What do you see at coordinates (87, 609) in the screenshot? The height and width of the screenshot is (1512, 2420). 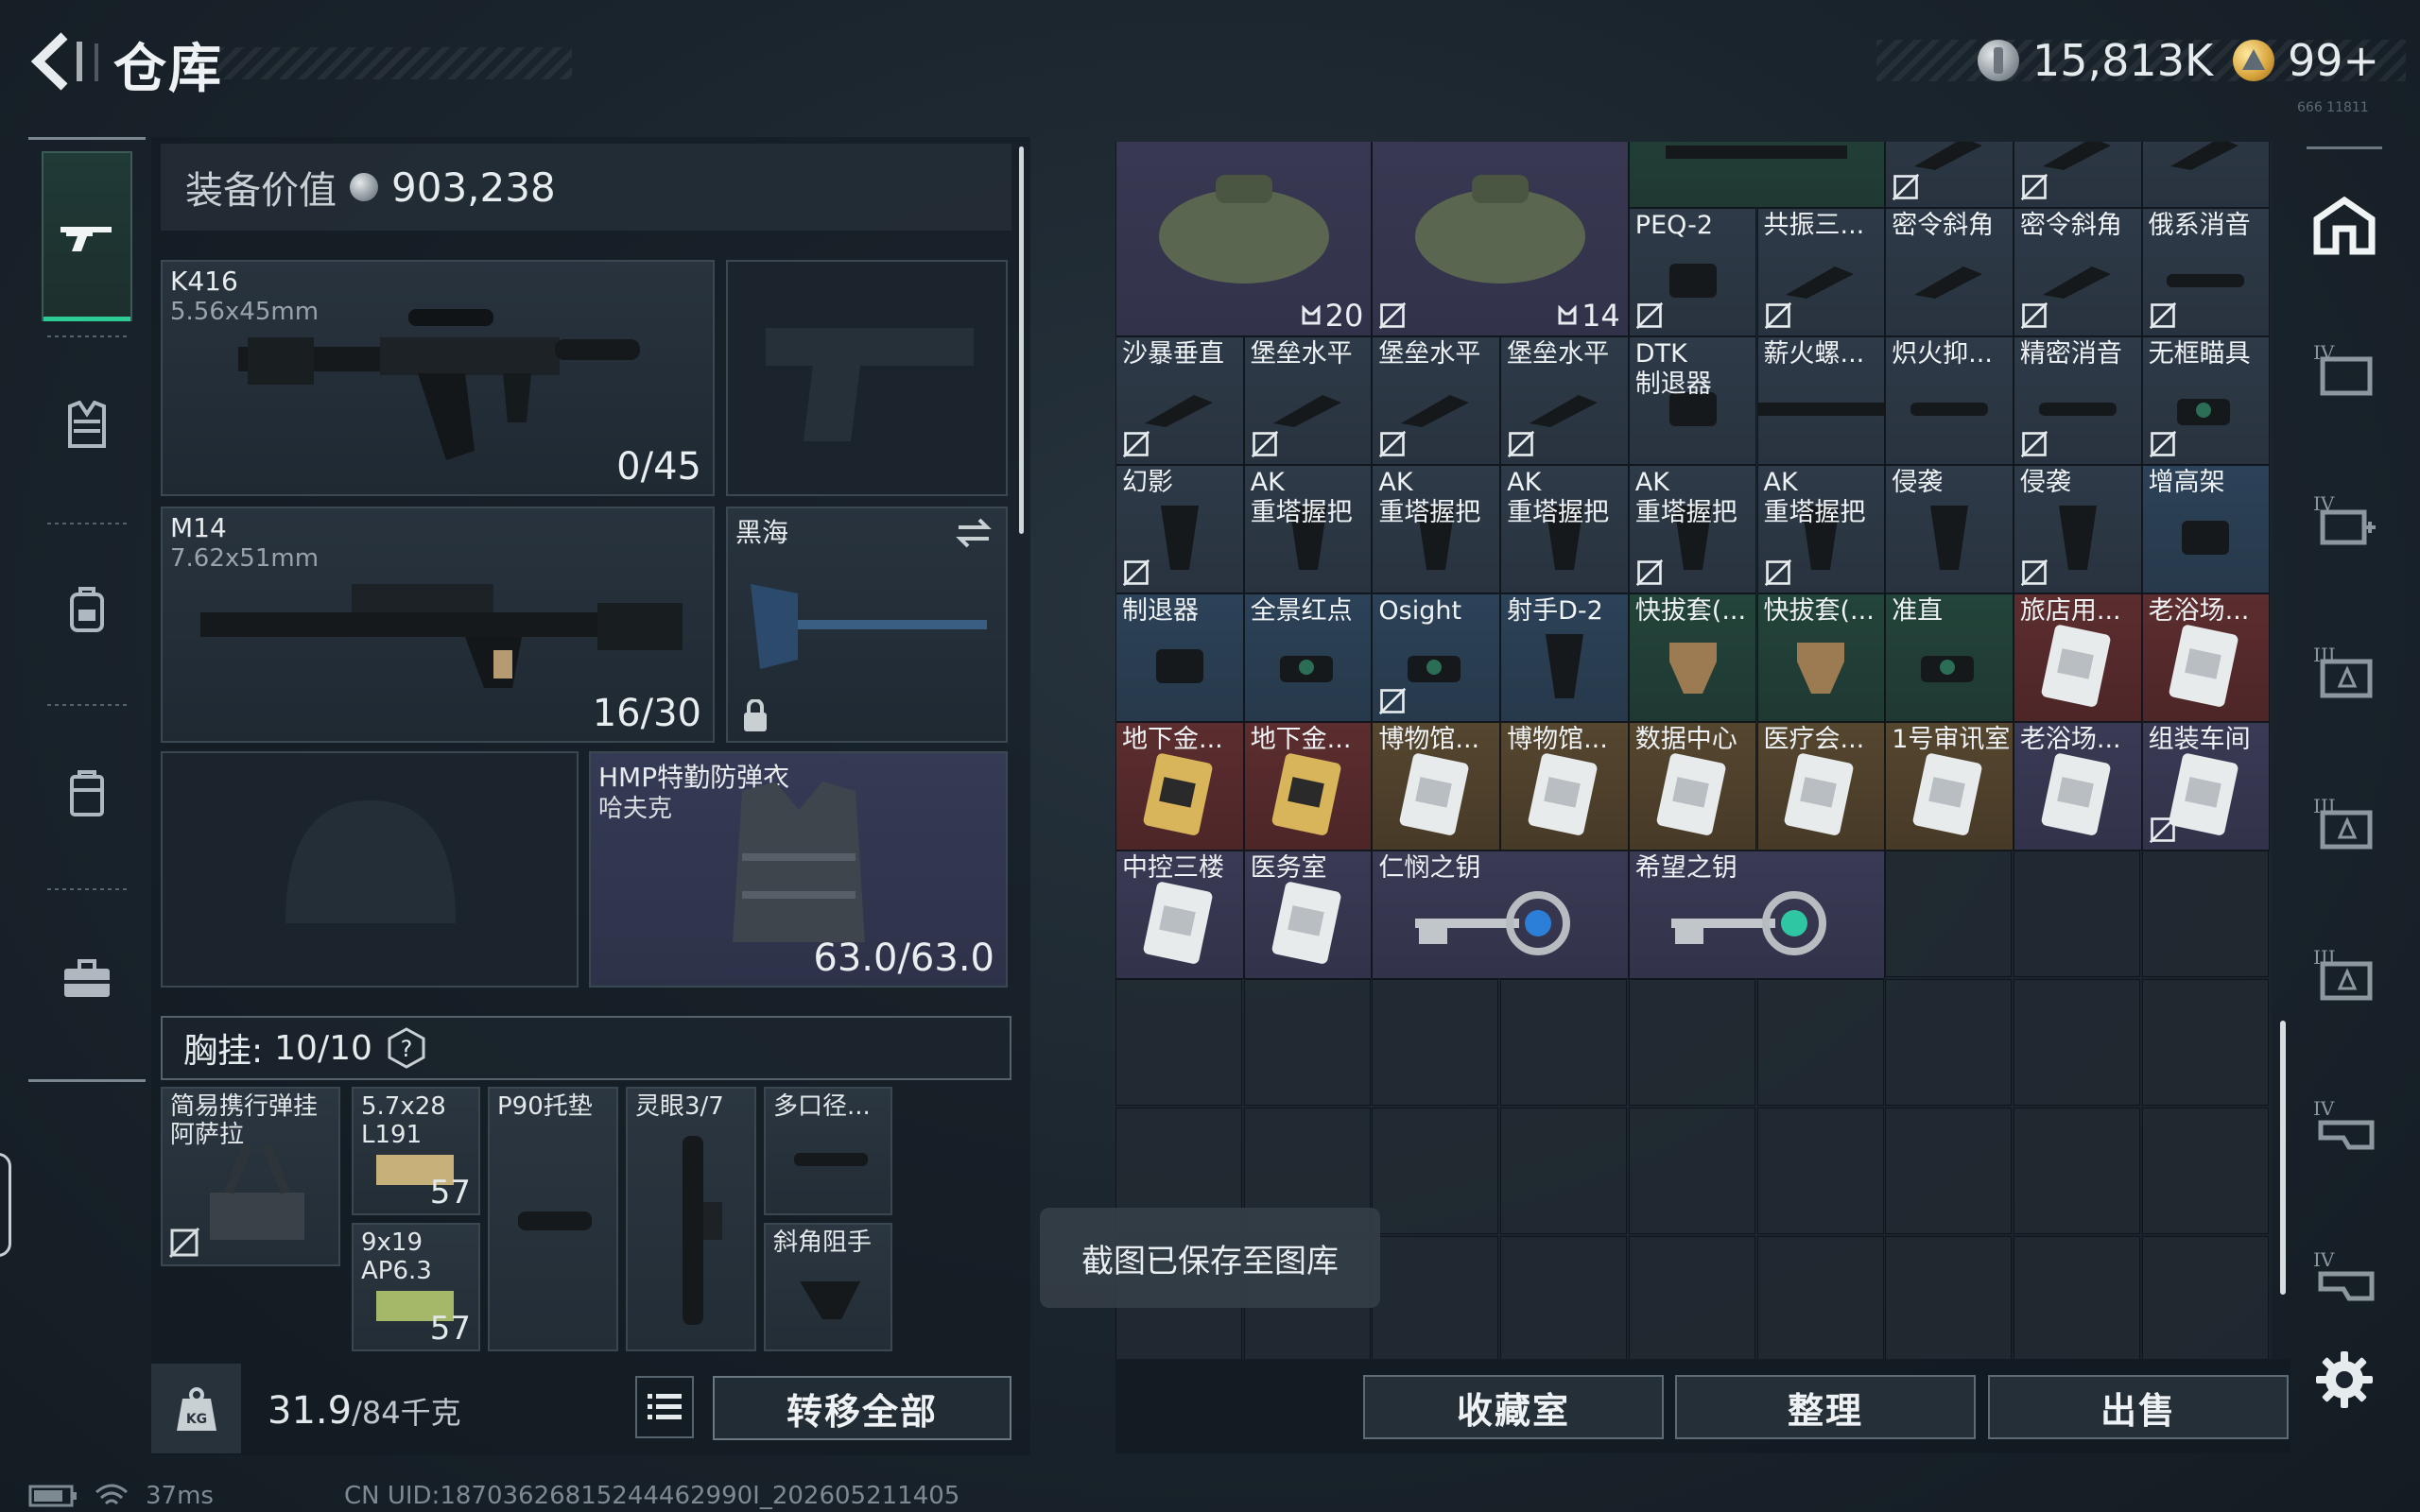 I see `nav-item-backpack` at bounding box center [87, 609].